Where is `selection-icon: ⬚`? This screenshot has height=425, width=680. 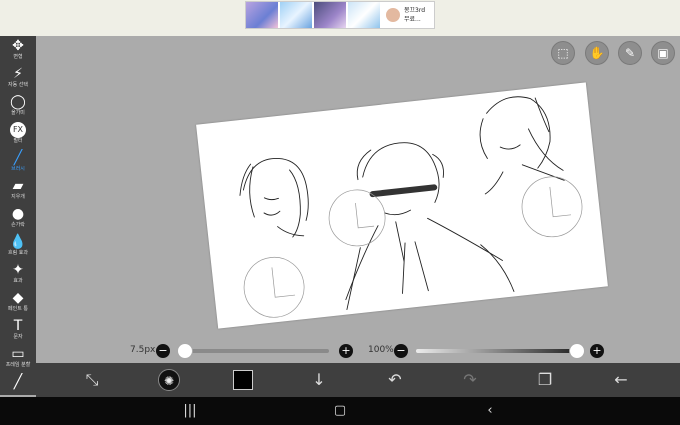 selection-icon: ⬚ is located at coordinates (563, 53).